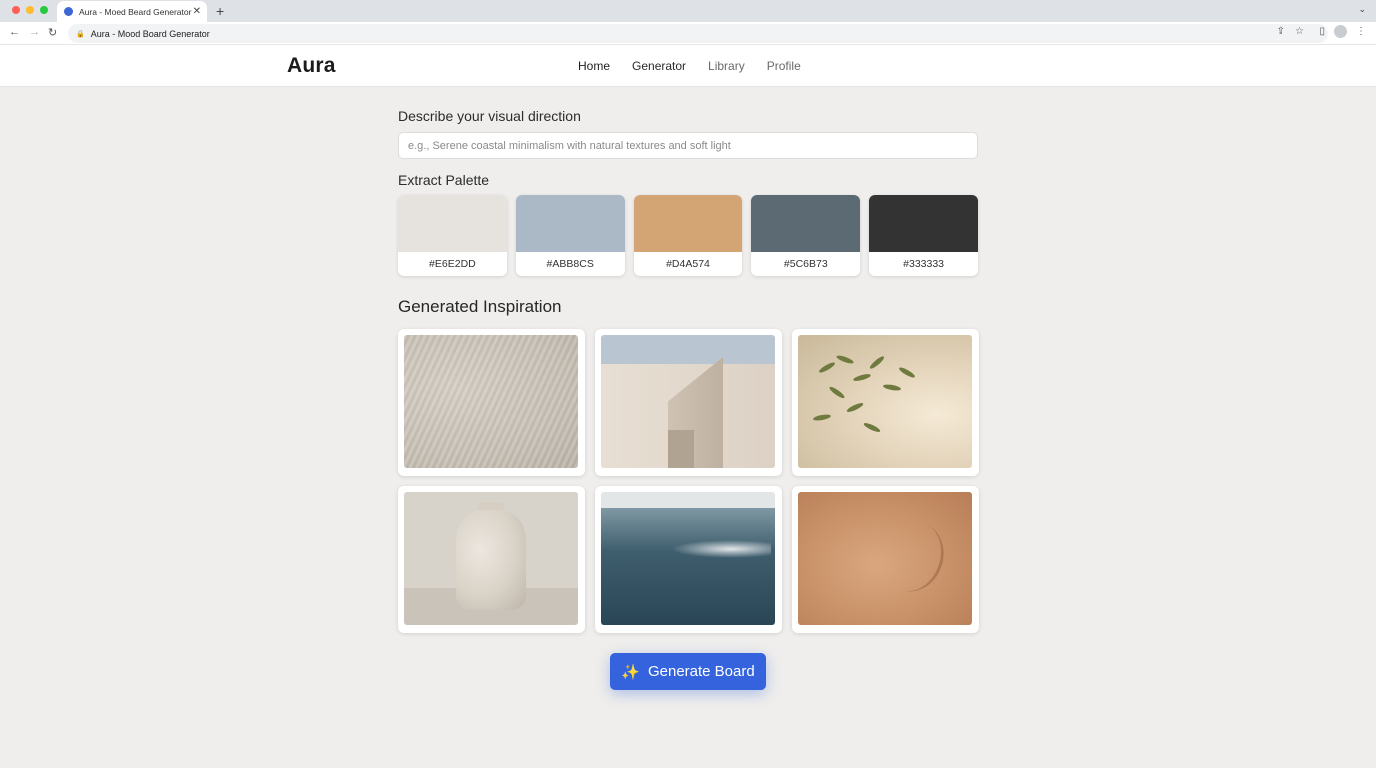  I want to click on vase-image, so click(491, 558).